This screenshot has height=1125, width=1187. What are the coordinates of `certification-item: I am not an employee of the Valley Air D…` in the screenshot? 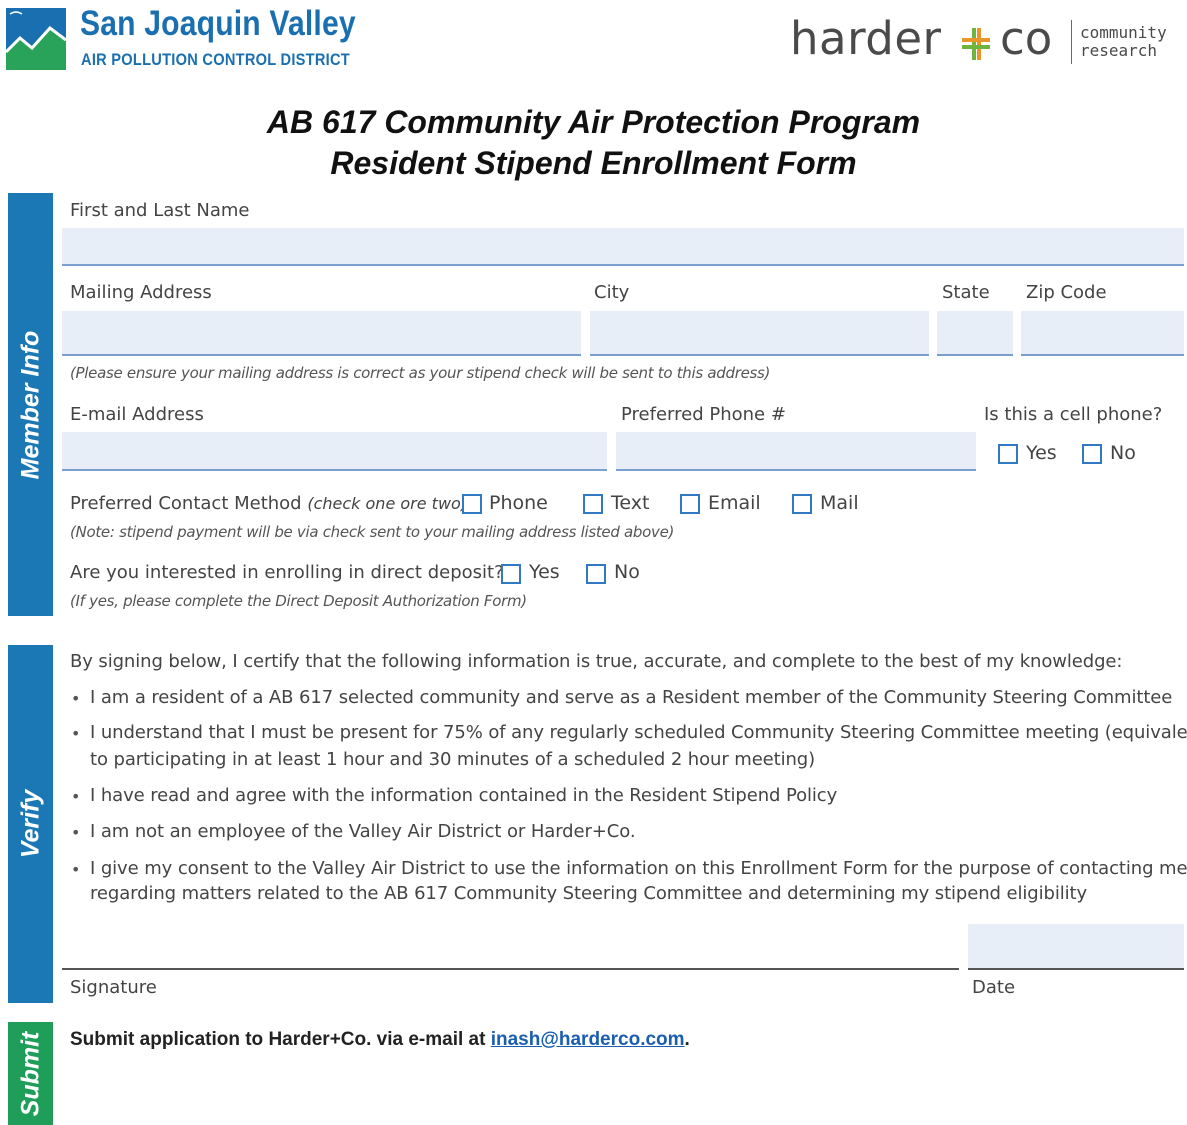 It's located at (363, 831).